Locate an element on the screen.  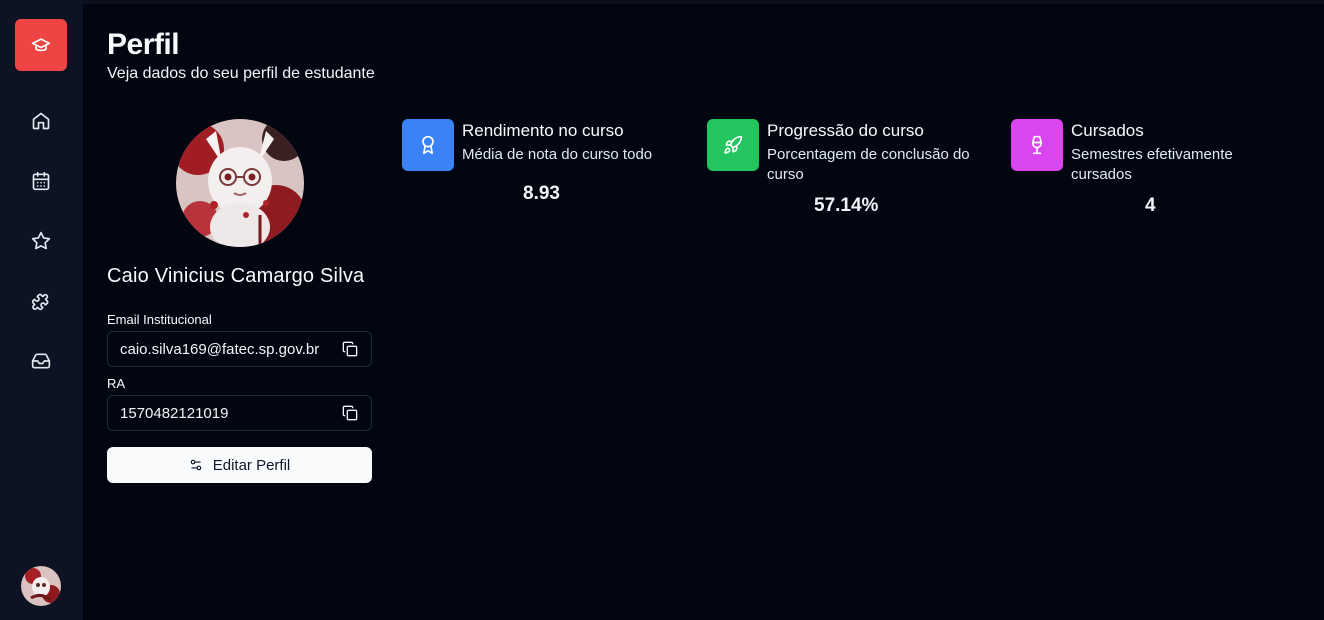
calendar-icon is located at coordinates (41, 181).